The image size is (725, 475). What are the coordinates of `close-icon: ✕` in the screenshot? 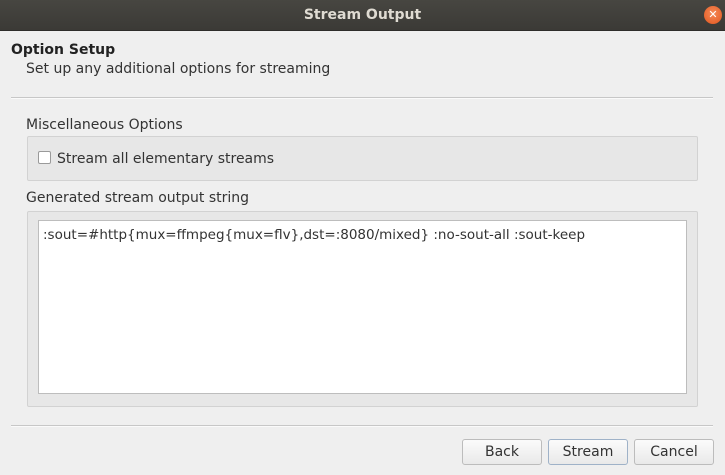 It's located at (713, 15).